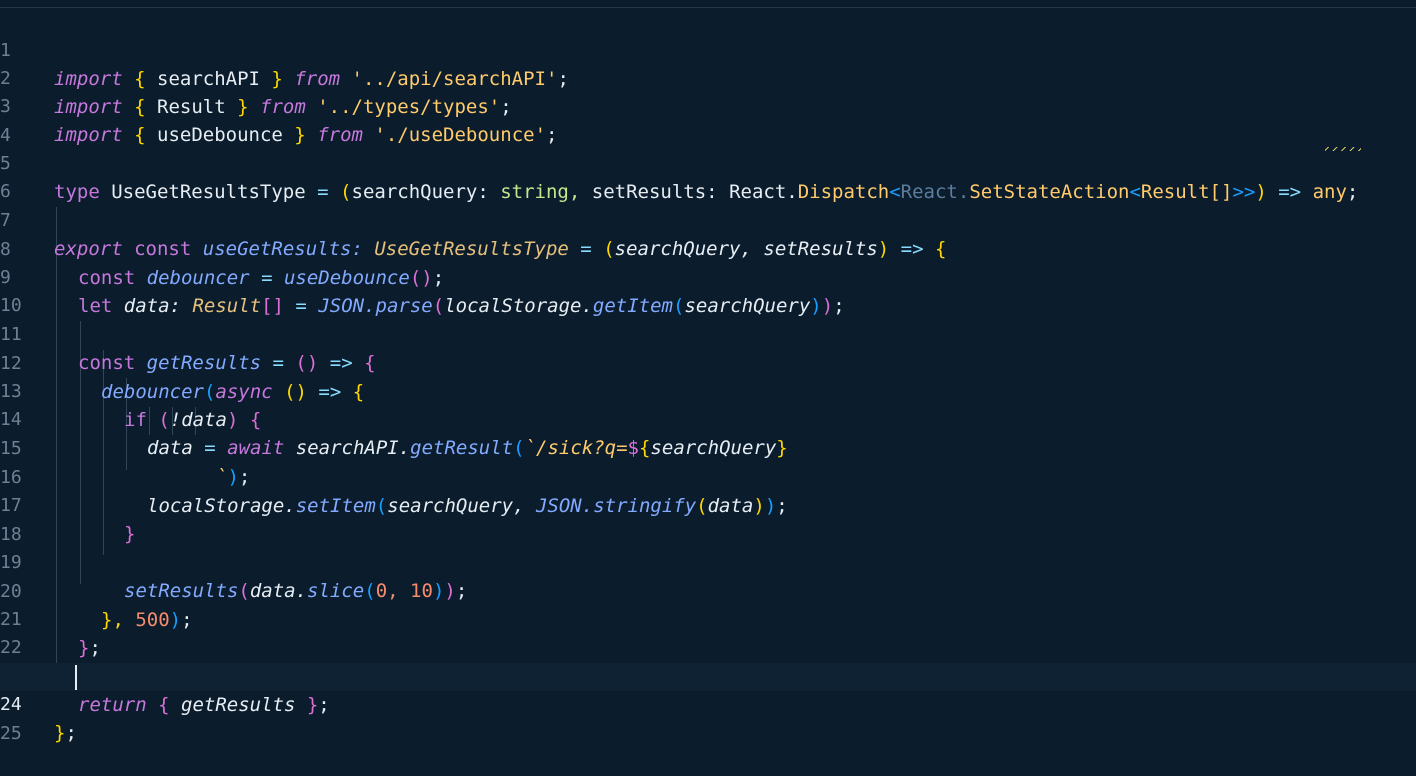  I want to click on code-line: 17 }, so click(708, 504).